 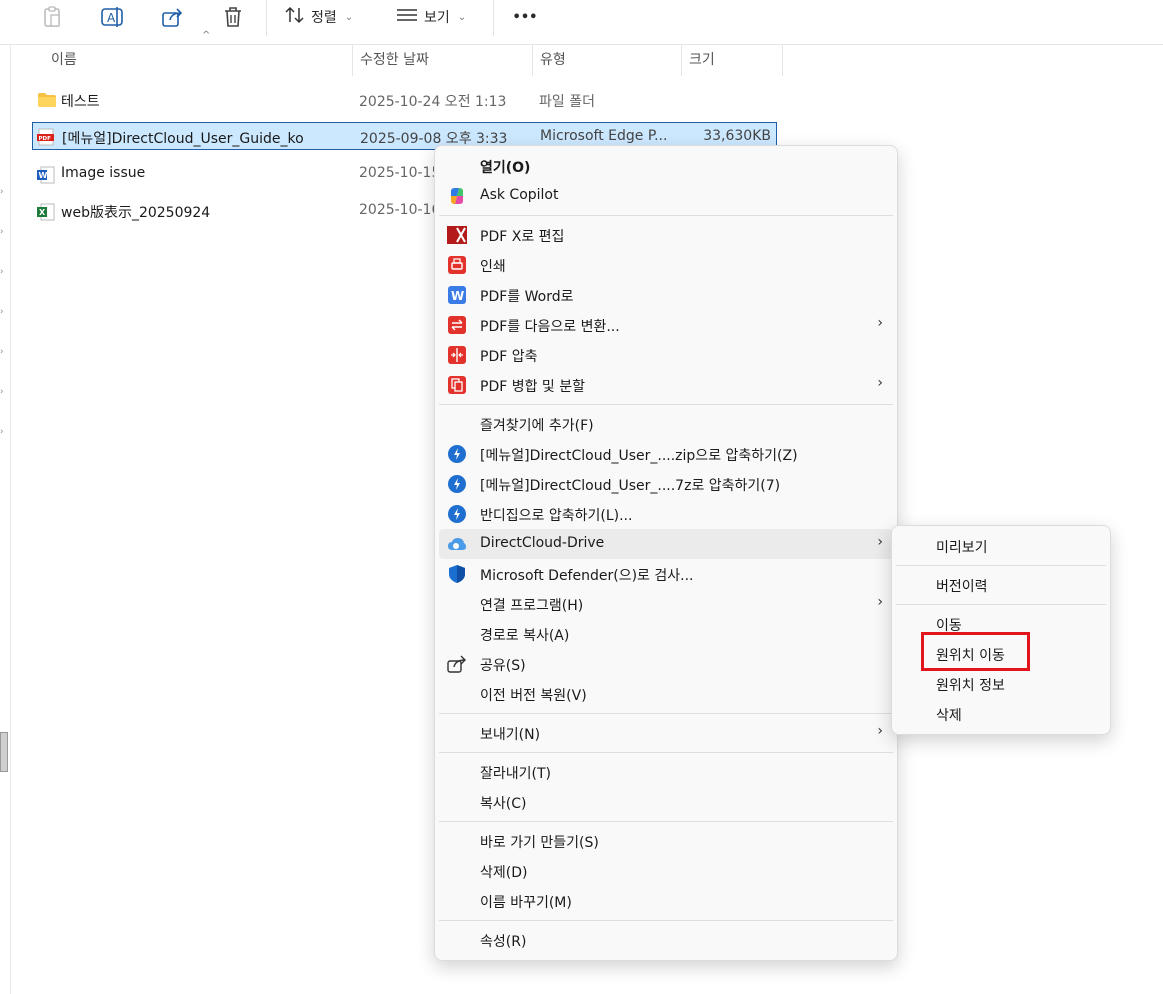 I want to click on print-icon, so click(x=457, y=265).